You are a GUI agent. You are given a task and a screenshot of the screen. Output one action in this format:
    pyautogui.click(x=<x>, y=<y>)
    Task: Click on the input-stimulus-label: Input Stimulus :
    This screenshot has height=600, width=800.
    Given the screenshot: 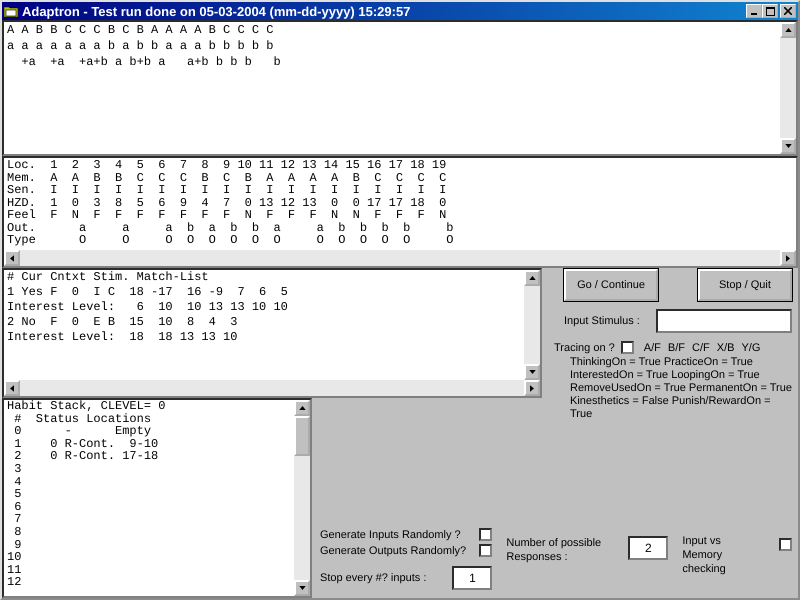 What is the action you would take?
    pyautogui.click(x=602, y=321)
    